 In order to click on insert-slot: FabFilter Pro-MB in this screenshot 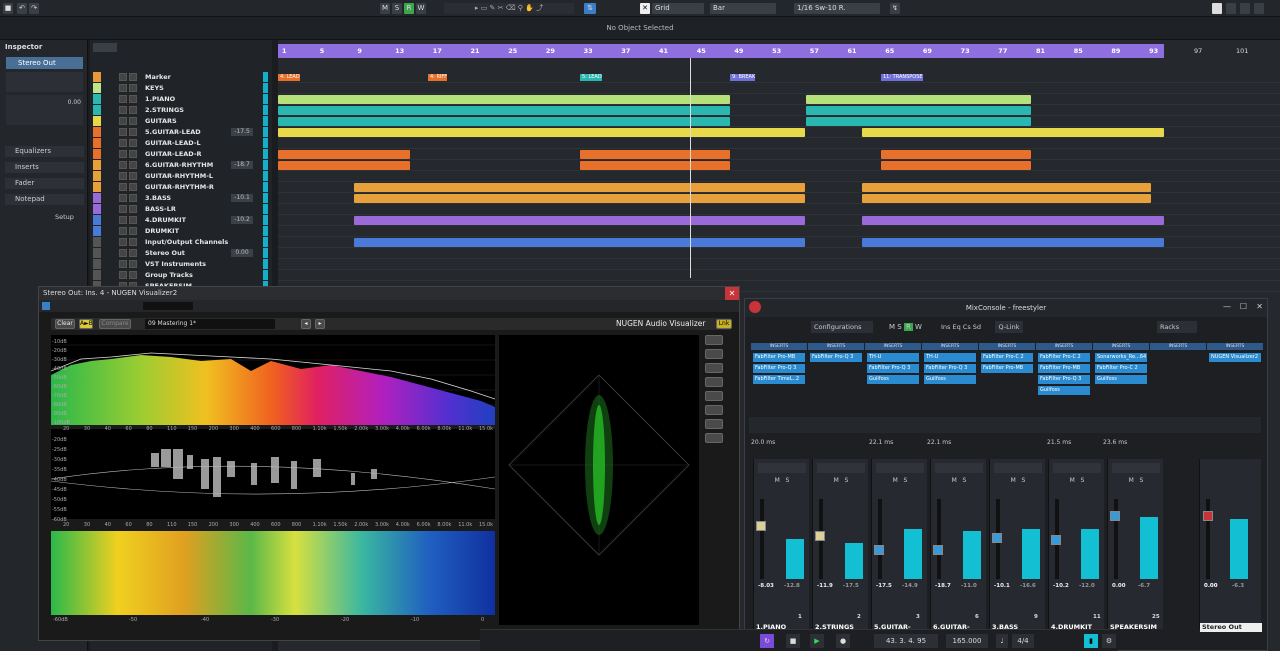, I will do `click(779, 357)`.